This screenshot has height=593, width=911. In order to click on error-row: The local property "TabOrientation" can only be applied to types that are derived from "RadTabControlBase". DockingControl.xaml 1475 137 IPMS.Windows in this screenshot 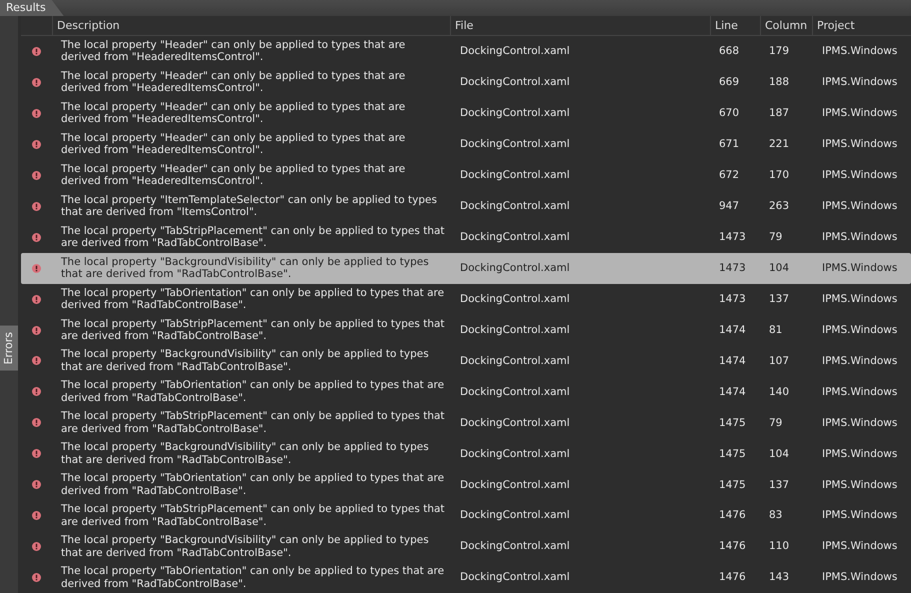, I will do `click(466, 484)`.